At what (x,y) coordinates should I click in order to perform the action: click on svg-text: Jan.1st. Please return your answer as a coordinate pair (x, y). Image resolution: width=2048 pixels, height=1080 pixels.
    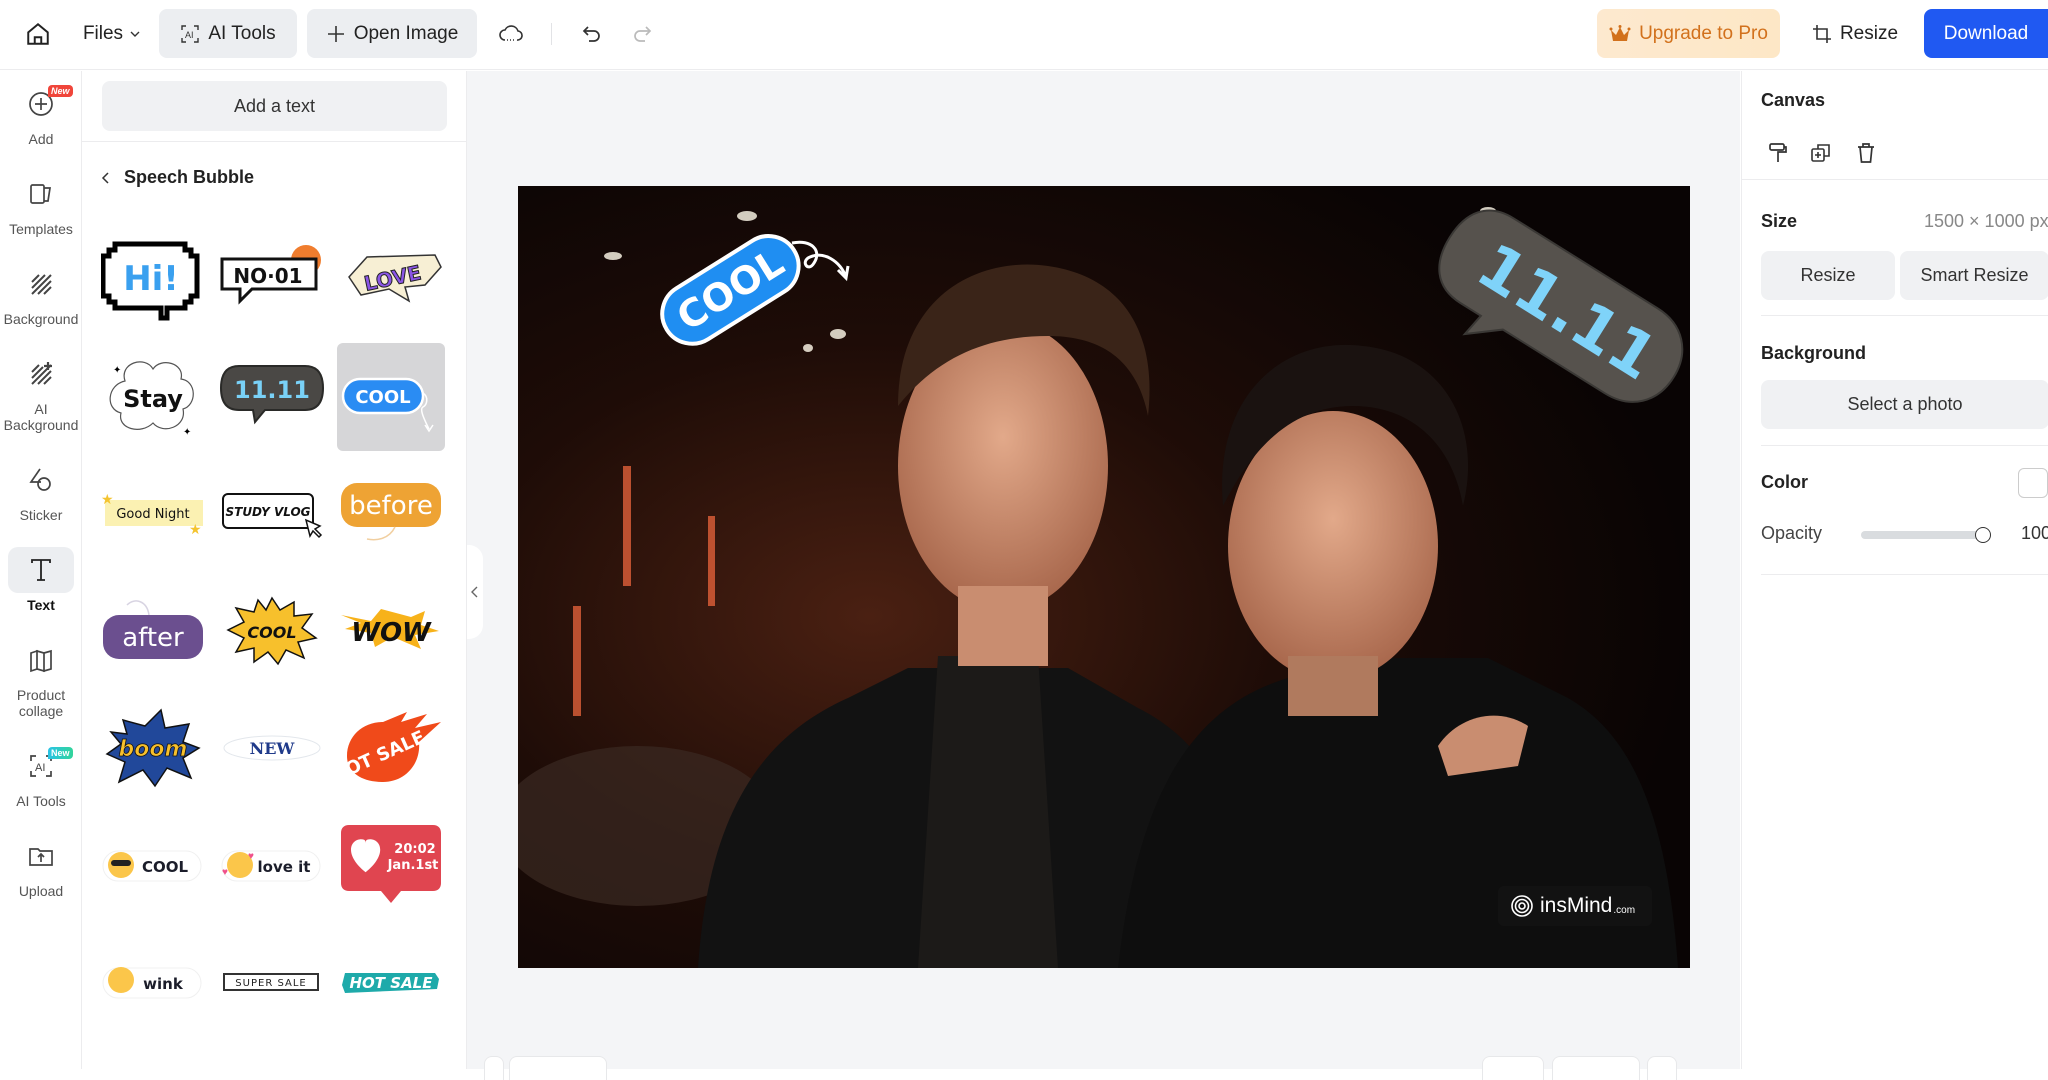
    Looking at the image, I should click on (413, 865).